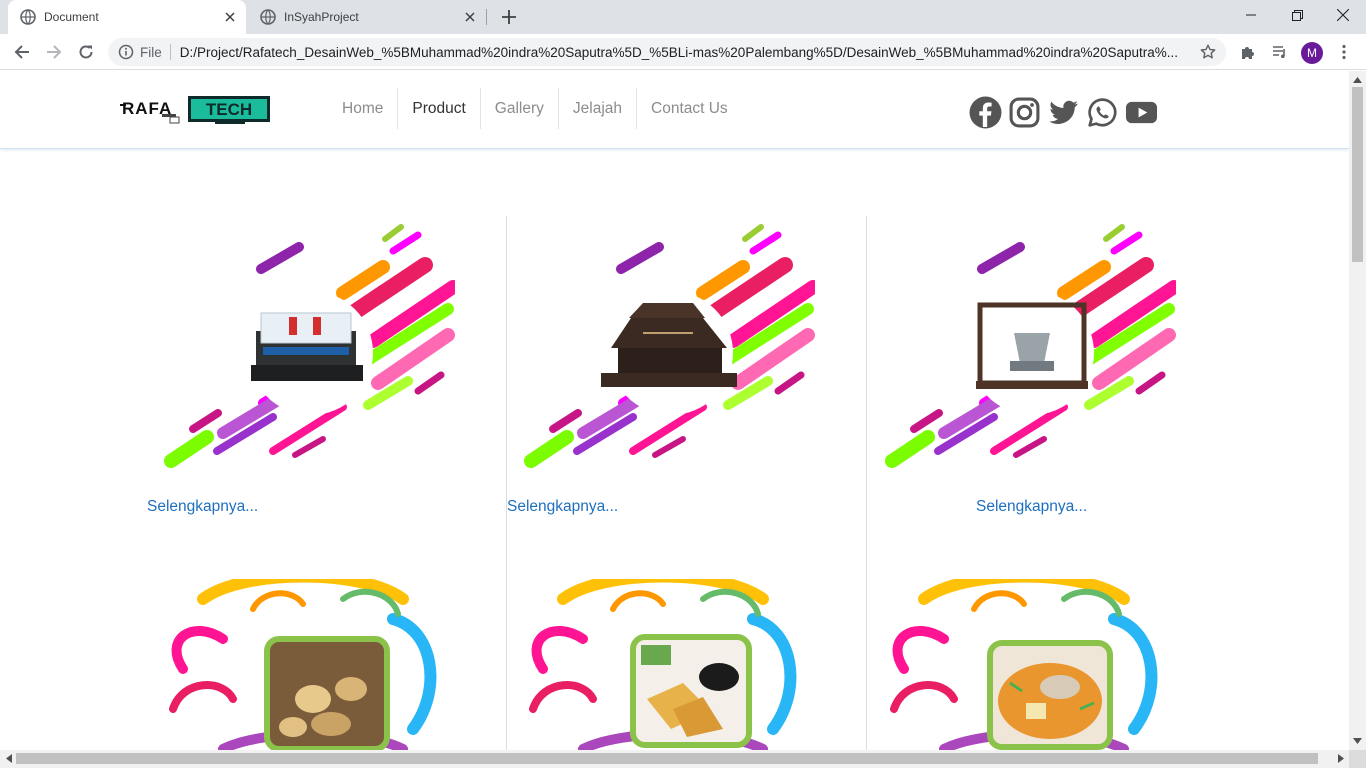 The width and height of the screenshot is (1366, 768). I want to click on scroll-left-arrow-icon, so click(8, 758).